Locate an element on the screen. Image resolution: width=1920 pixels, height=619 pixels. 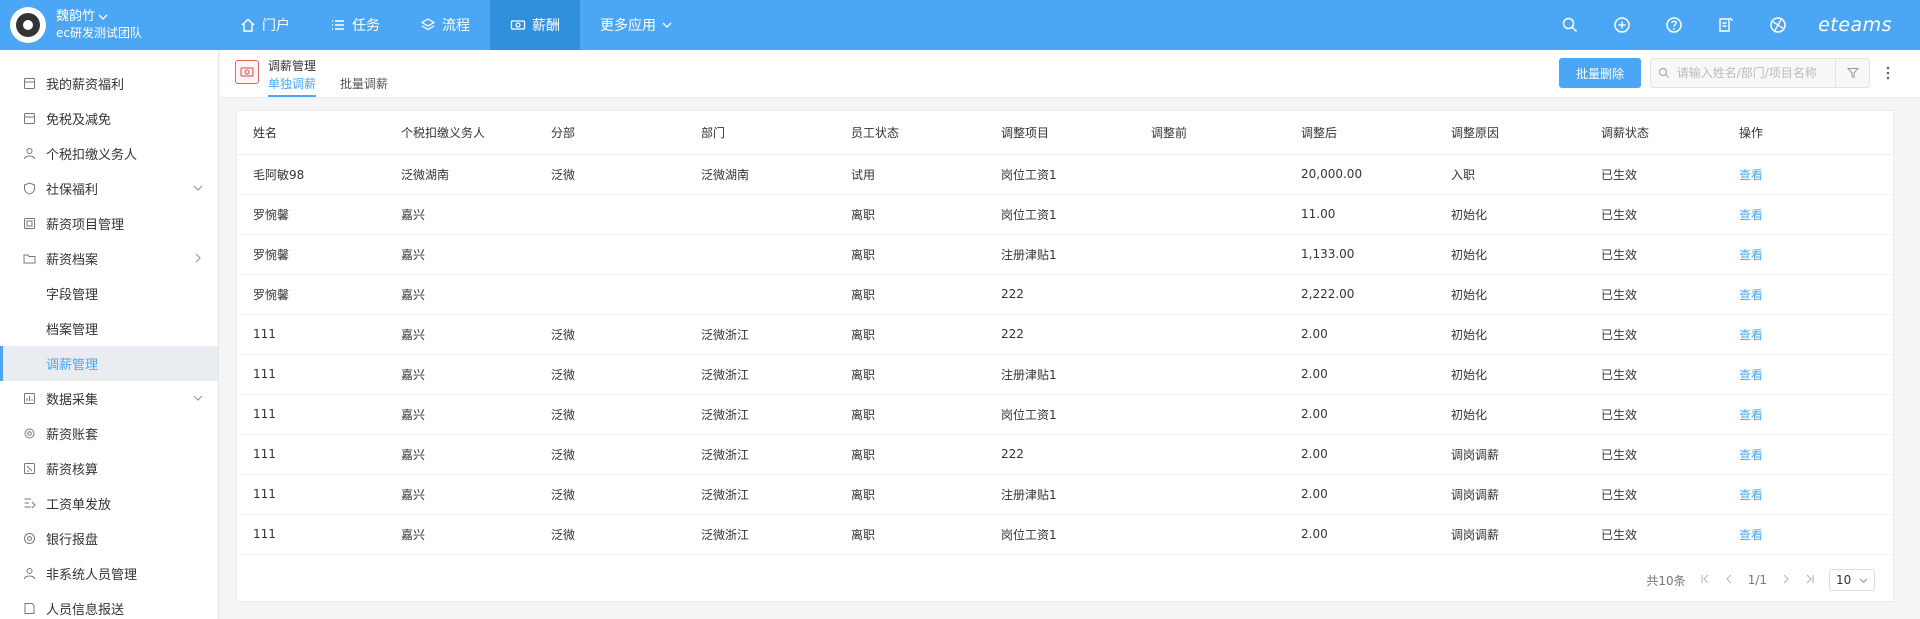
user-name: 魏韵竹 is located at coordinates (76, 16).